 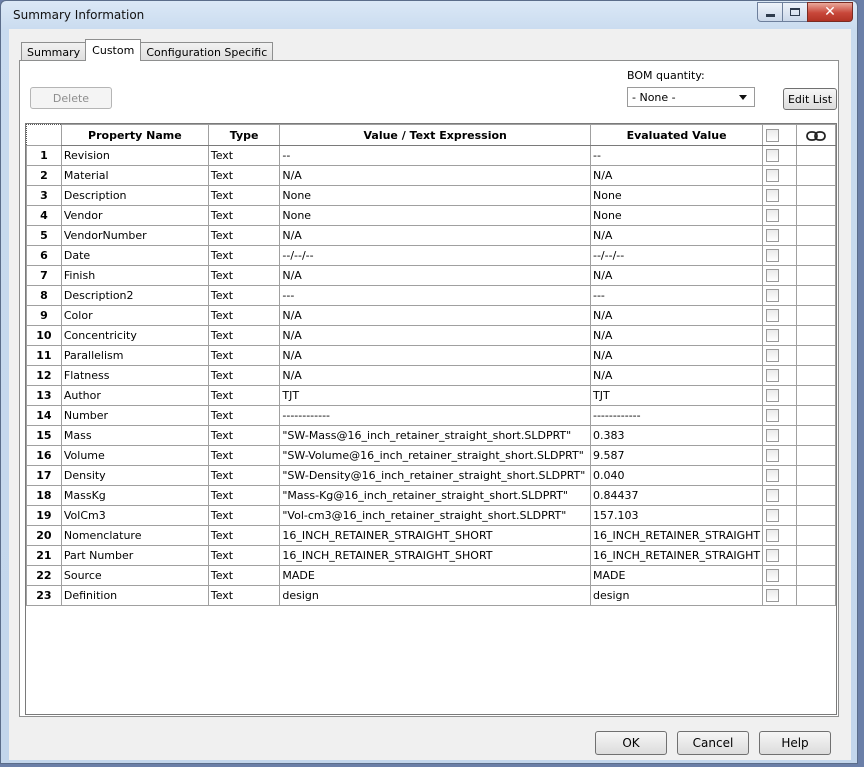 What do you see at coordinates (134, 495) in the screenshot?
I see `property-name-cell: MassKg` at bounding box center [134, 495].